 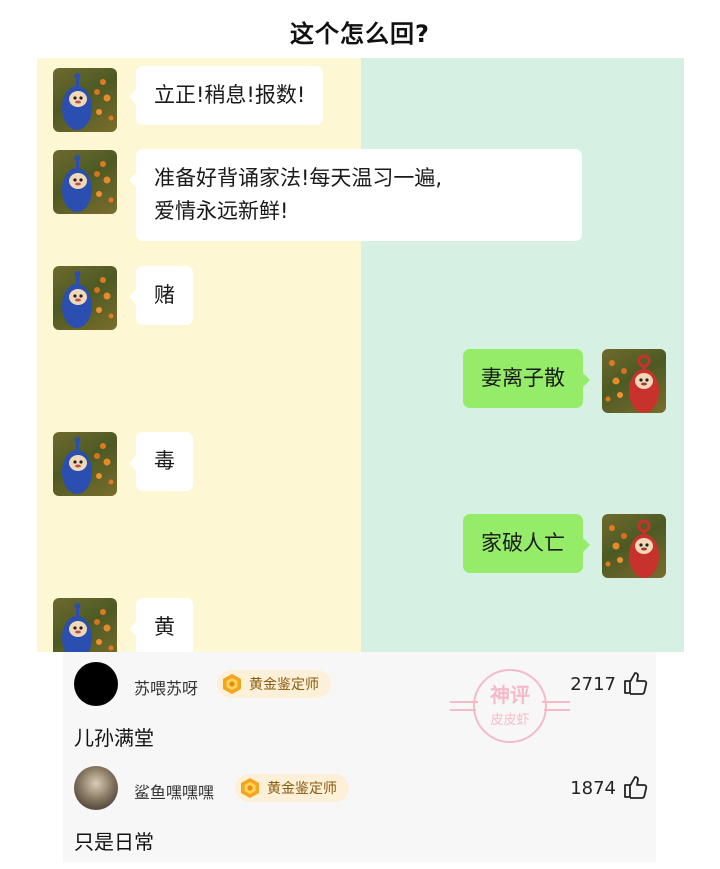 What do you see at coordinates (114, 738) in the screenshot?
I see `comment-text: 儿孙满堂` at bounding box center [114, 738].